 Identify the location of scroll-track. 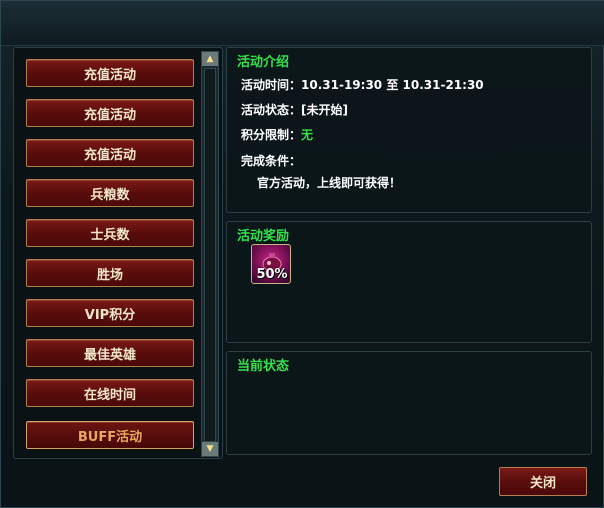
(210, 255).